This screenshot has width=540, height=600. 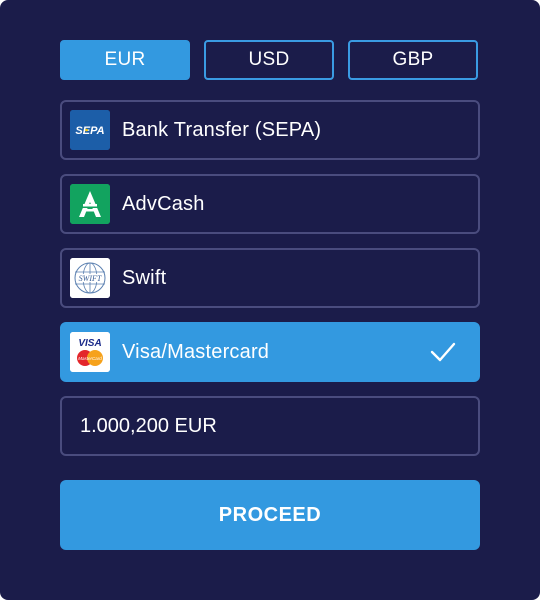 I want to click on svg-text: SEPA, so click(x=89, y=131).